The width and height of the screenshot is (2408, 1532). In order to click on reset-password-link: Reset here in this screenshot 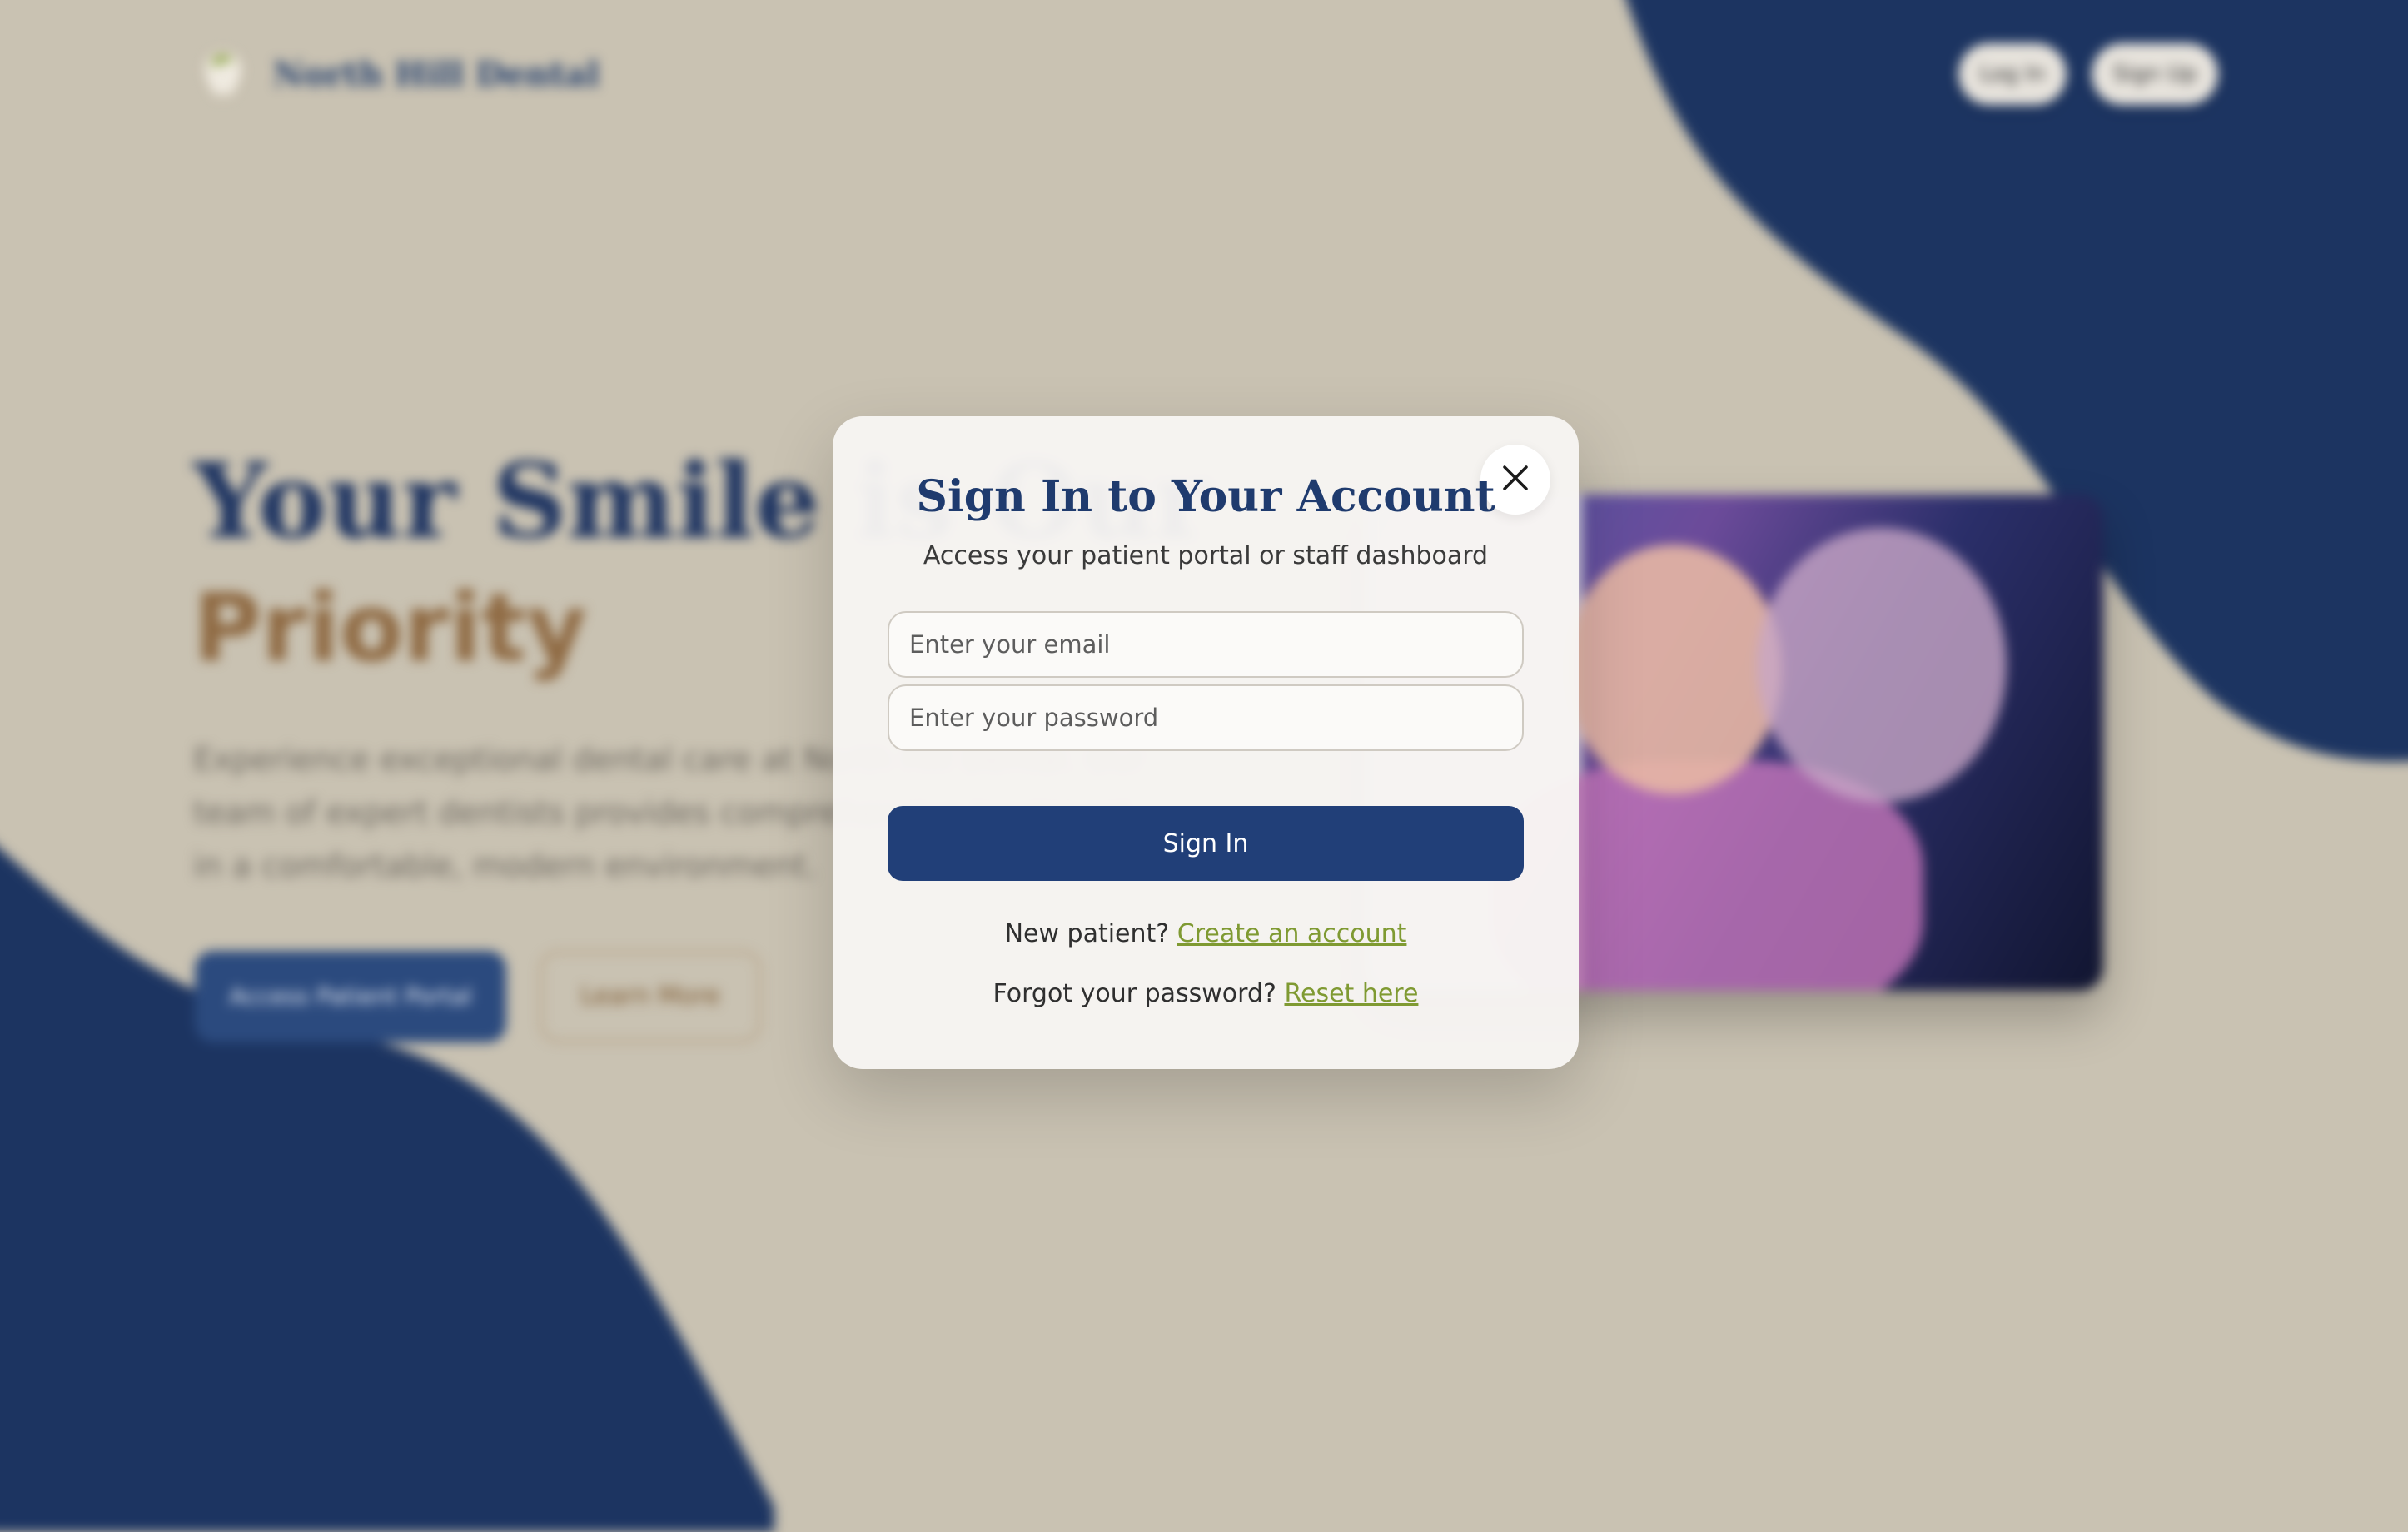, I will do `click(1351, 993)`.